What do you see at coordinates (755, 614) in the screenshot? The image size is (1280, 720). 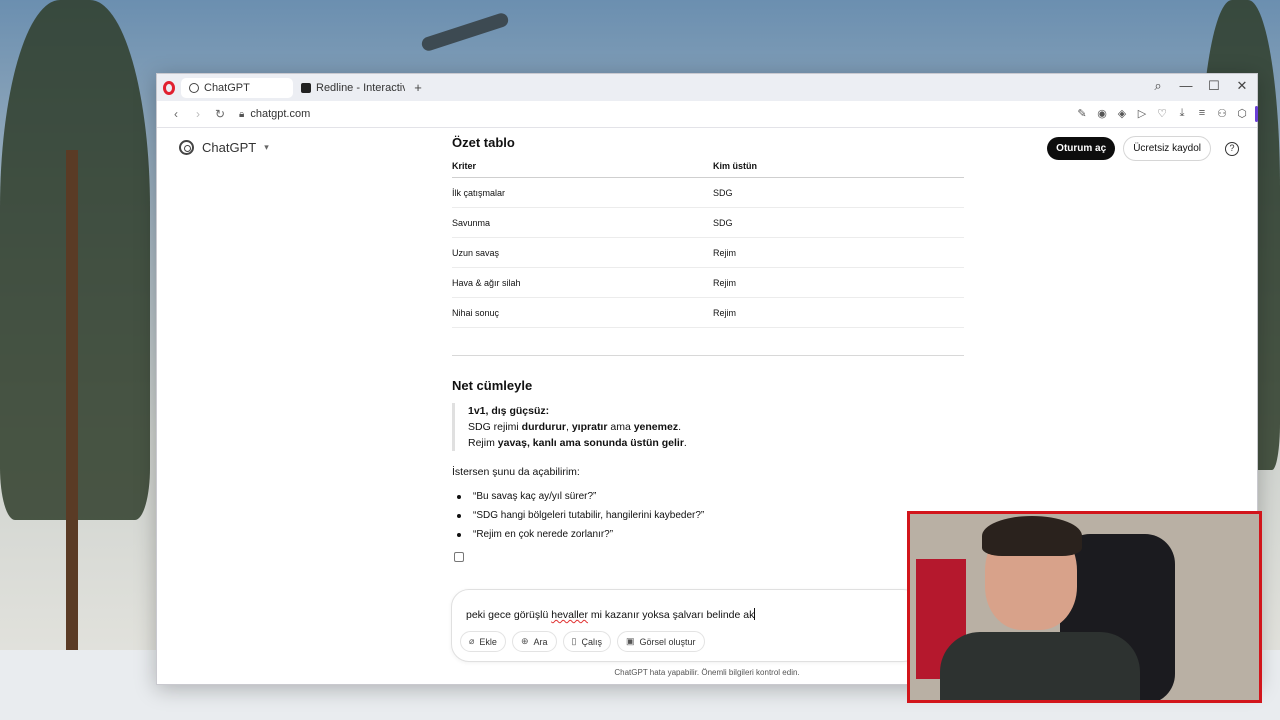 I see `text-cursor` at bounding box center [755, 614].